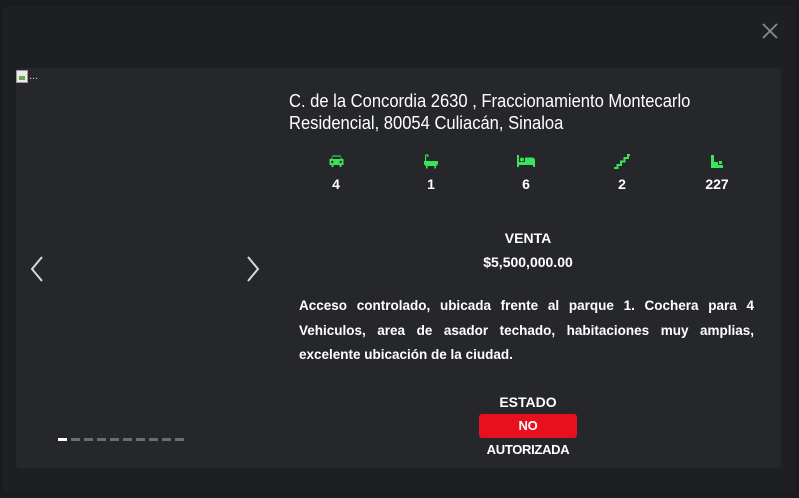 The width and height of the screenshot is (799, 498). I want to click on feature-bathrooms-value: 1, so click(431, 184).